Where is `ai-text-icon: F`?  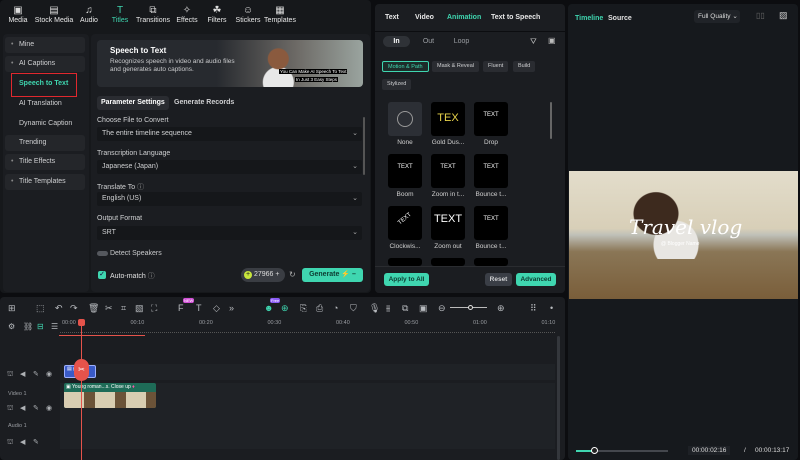
ai-text-icon: F is located at coordinates (181, 308).